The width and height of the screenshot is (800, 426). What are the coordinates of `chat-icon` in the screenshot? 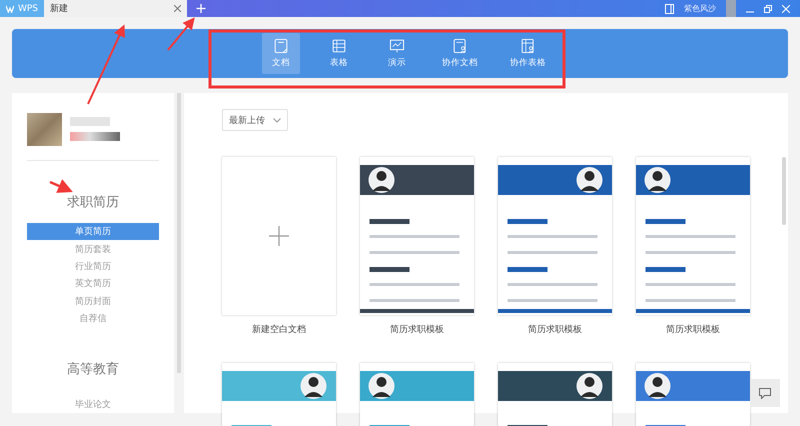 It's located at (765, 393).